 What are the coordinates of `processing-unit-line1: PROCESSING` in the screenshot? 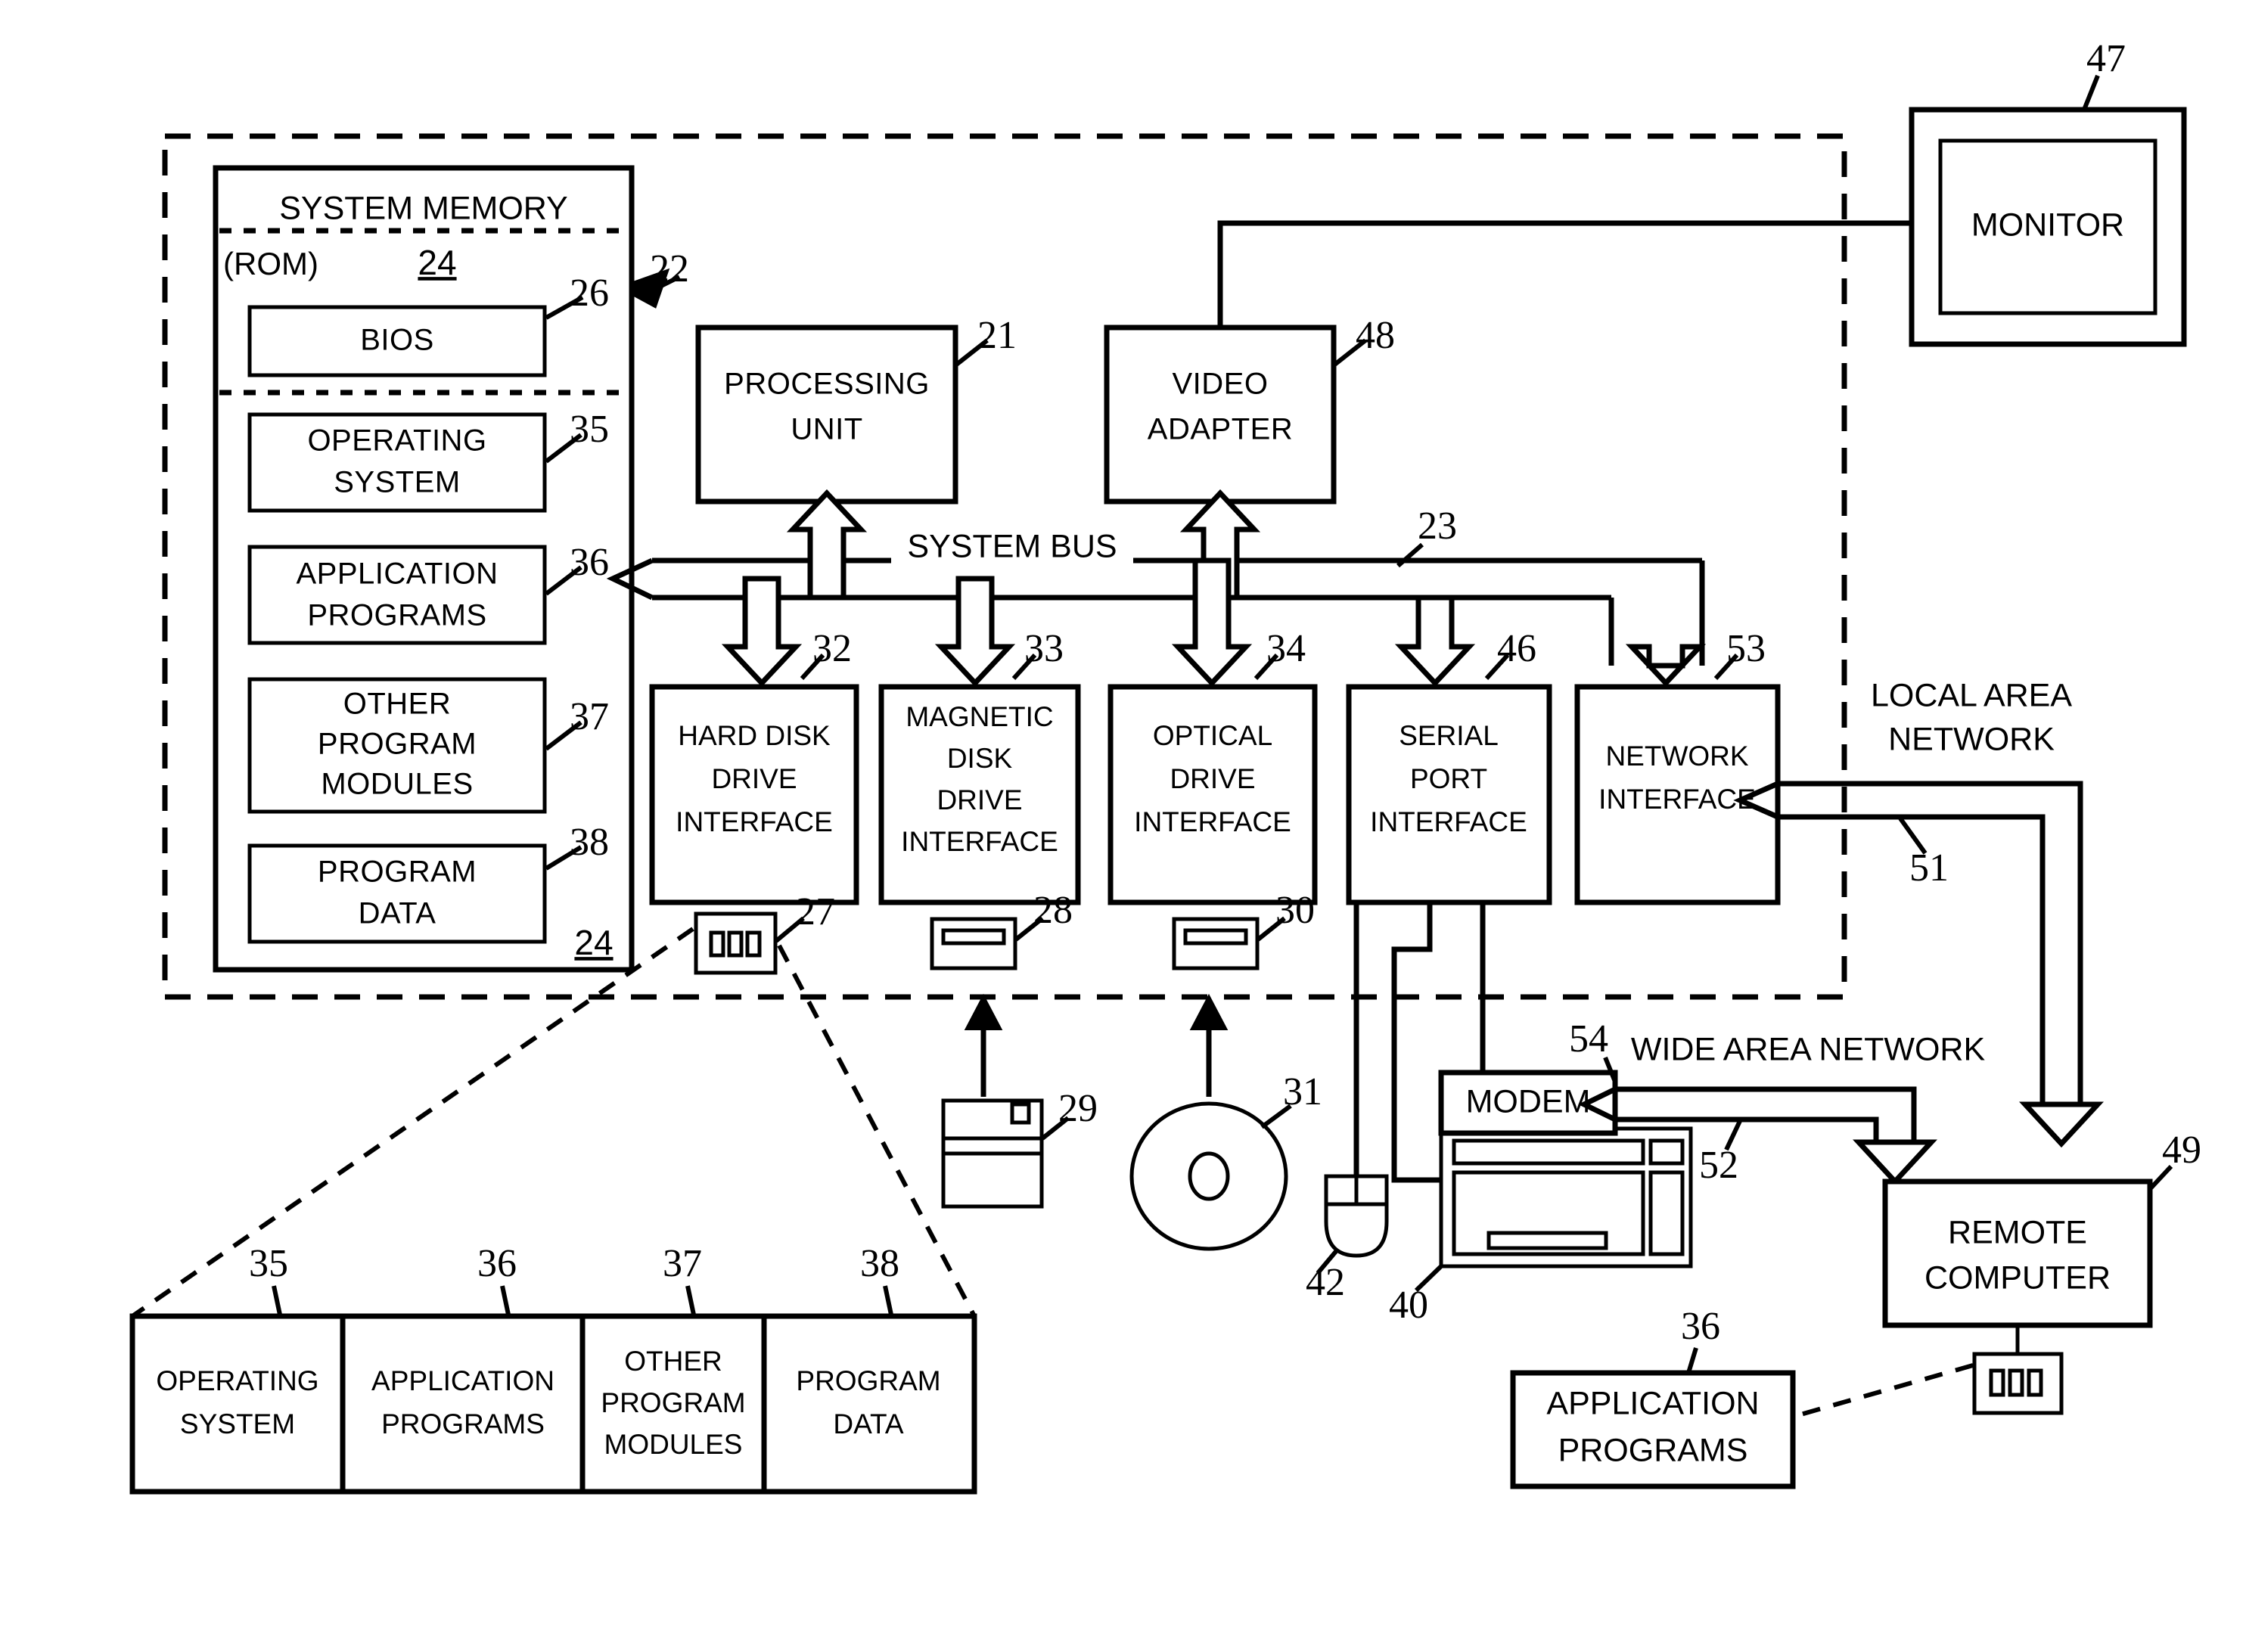 It's located at (827, 384).